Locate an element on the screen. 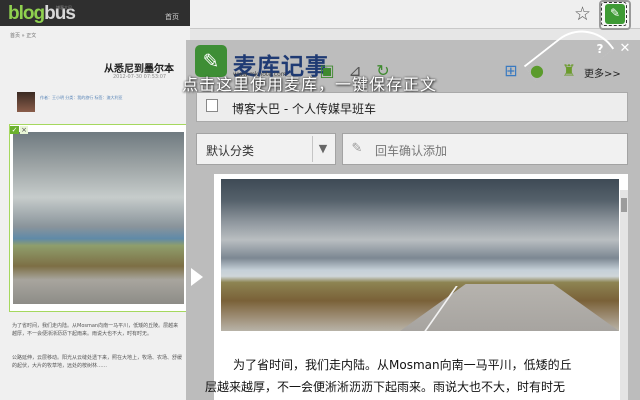 This screenshot has height=400, width=640. avatar is located at coordinates (26, 102).